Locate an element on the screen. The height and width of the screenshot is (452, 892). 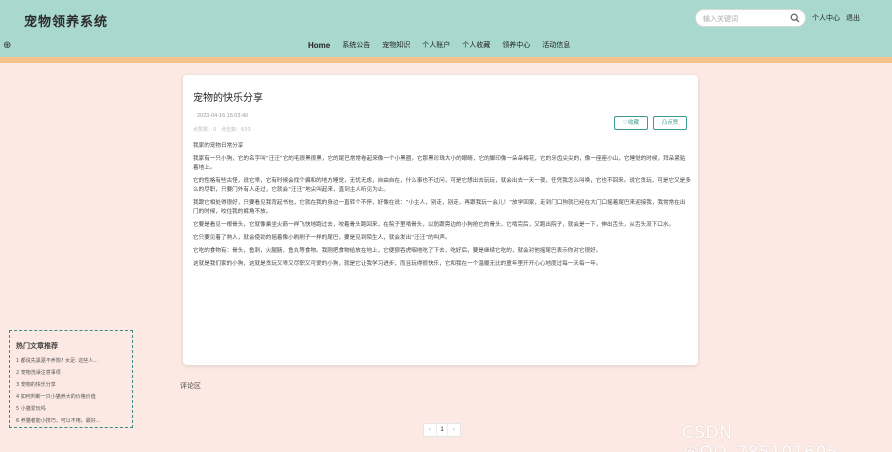
accent-strip is located at coordinates (446, 60).